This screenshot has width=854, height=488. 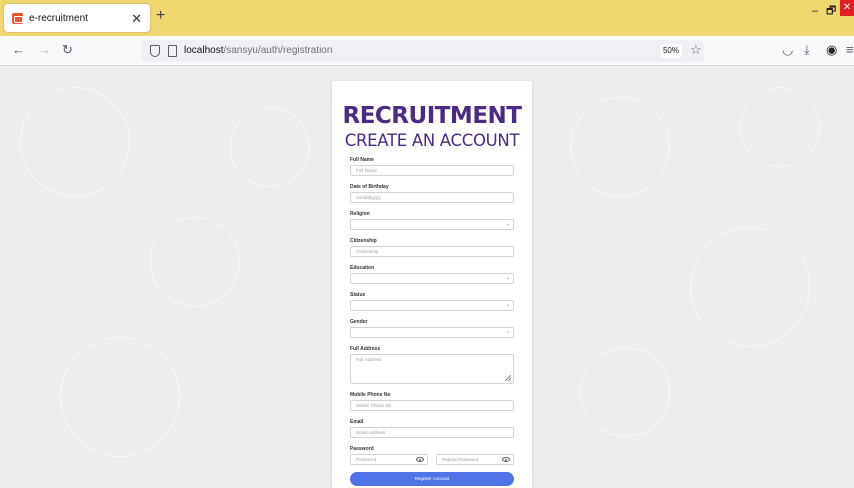 What do you see at coordinates (787, 49) in the screenshot?
I see `pocket-icon: ◡` at bounding box center [787, 49].